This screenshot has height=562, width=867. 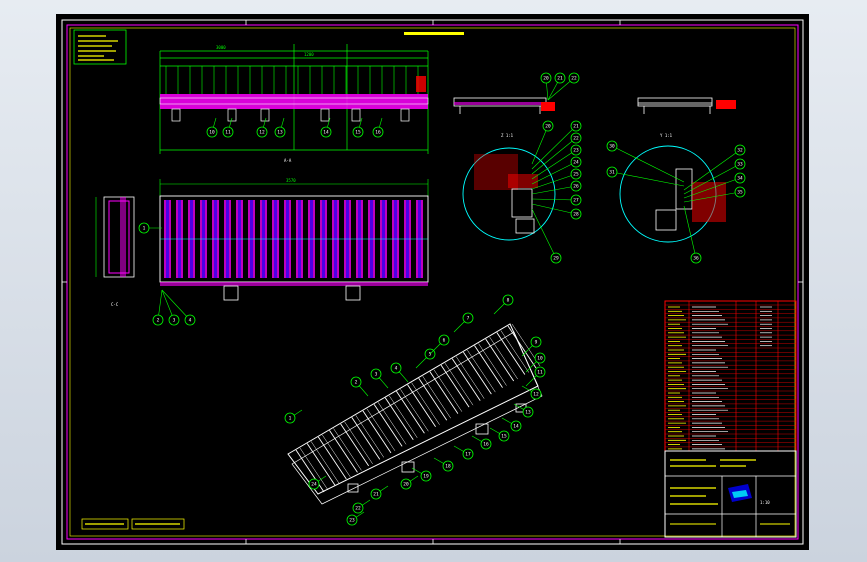 What do you see at coordinates (666, 135) in the screenshot?
I see `detail-y-label: Y 1:1` at bounding box center [666, 135].